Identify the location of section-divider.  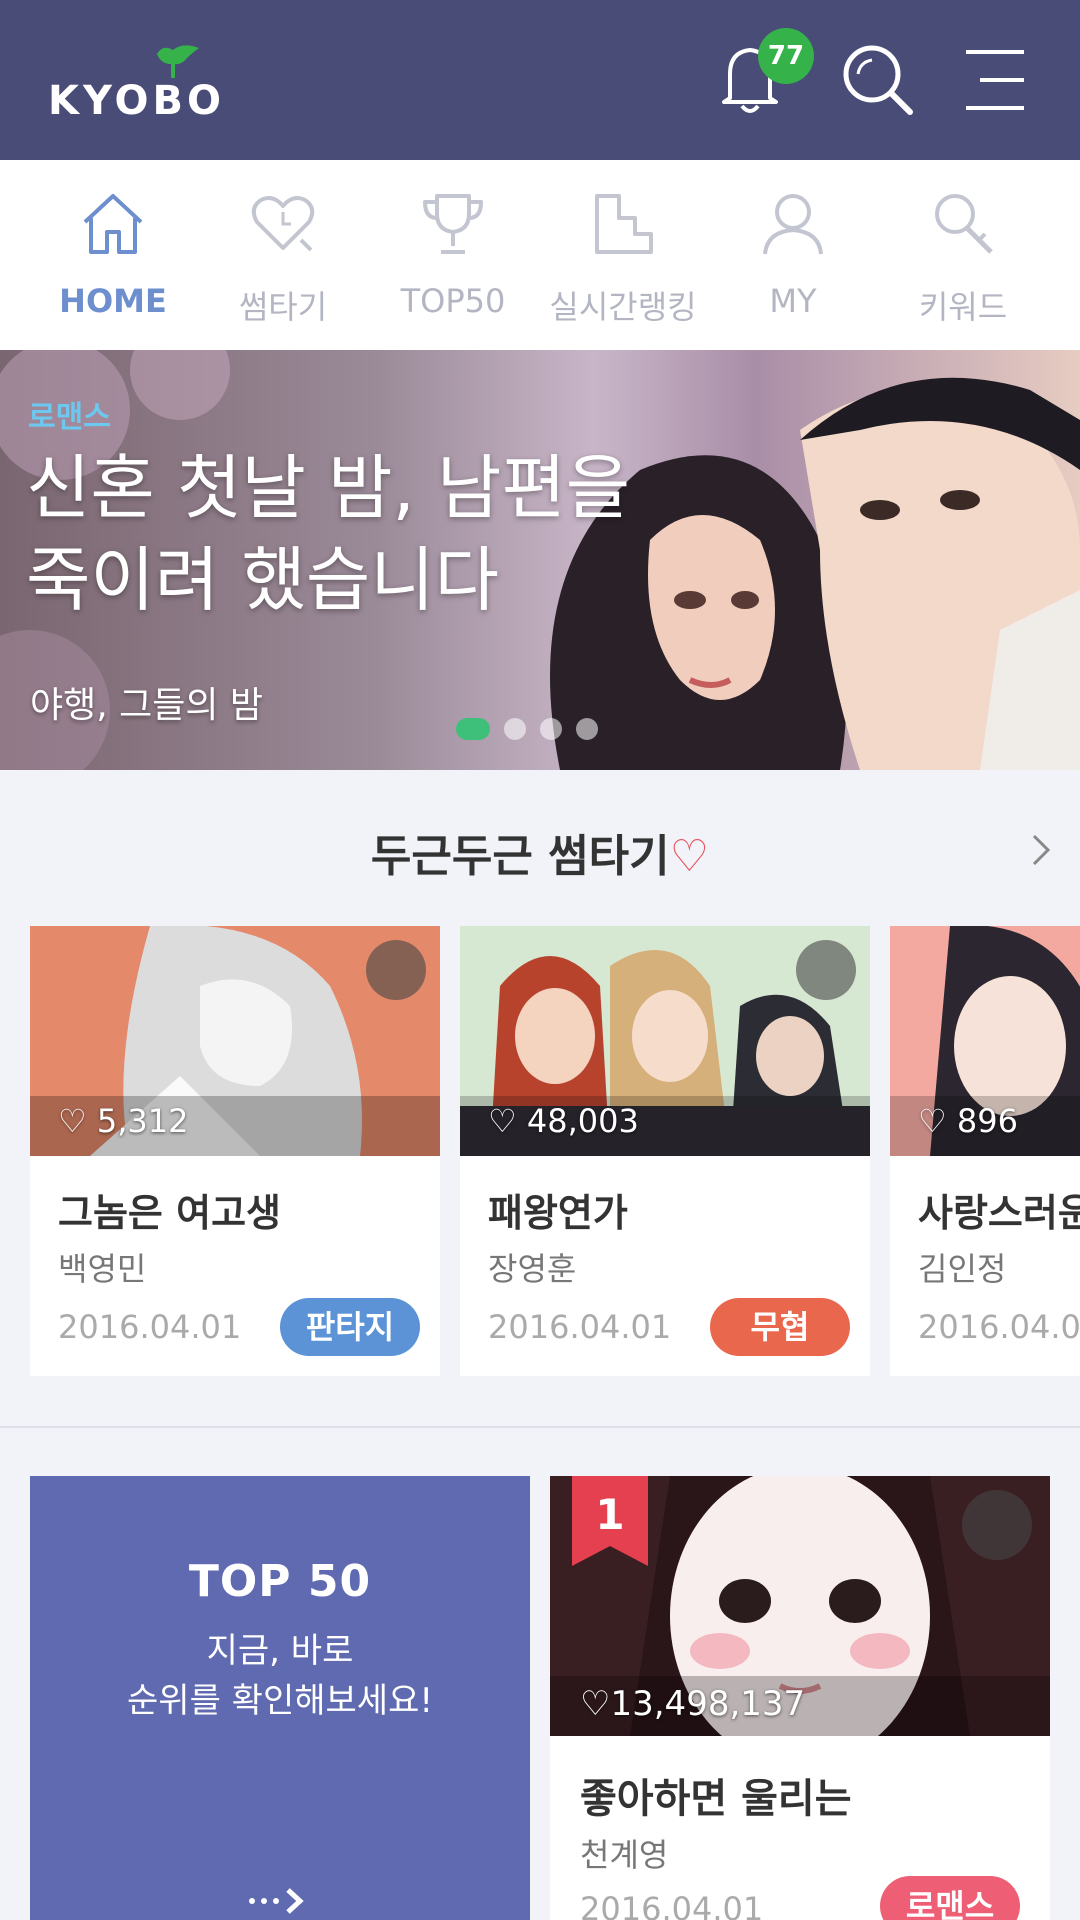
(540, 1427).